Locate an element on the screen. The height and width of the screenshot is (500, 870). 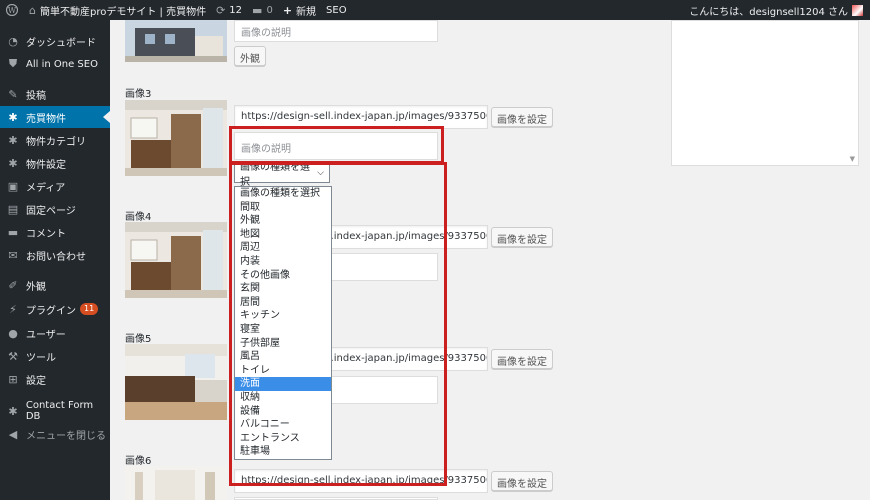
image-3-set-button: 画像を設定 is located at coordinates (522, 117).